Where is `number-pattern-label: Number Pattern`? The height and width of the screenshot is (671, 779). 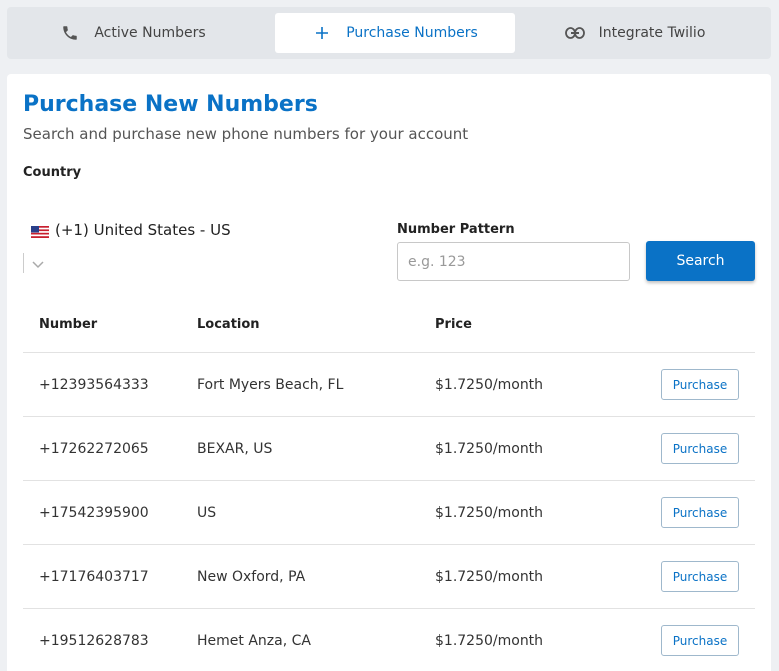 number-pattern-label: Number Pattern is located at coordinates (456, 229).